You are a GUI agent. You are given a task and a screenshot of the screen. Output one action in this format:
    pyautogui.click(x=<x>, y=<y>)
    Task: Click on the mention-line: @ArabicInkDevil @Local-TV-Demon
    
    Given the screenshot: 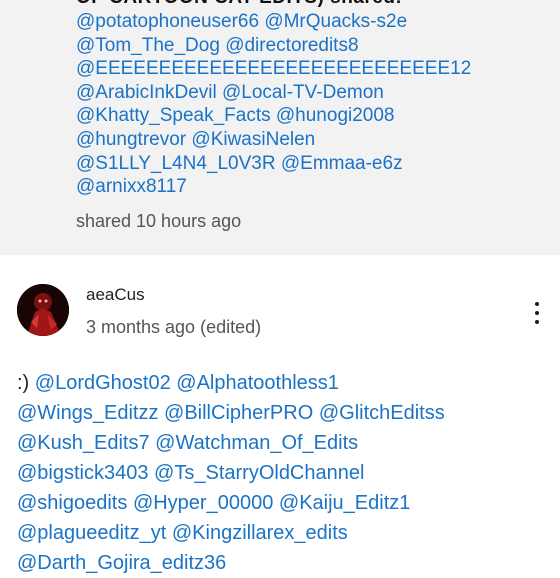 What is the action you would take?
    pyautogui.click(x=273, y=93)
    